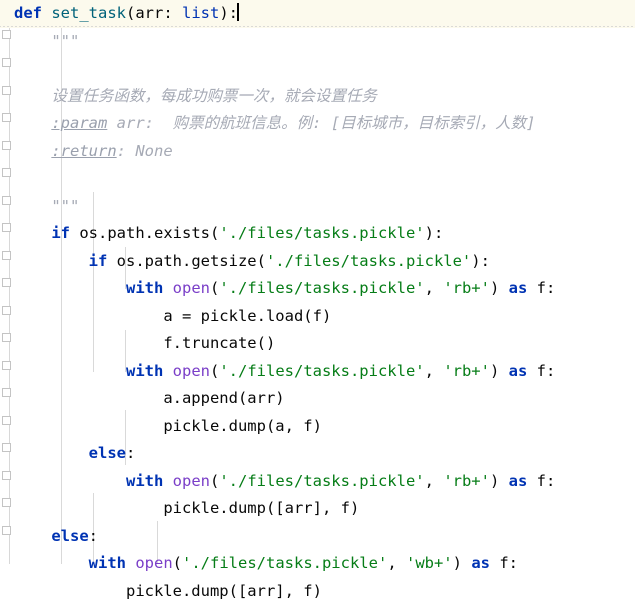  Describe the element at coordinates (65, 41) in the screenshot. I see `code-token-docq: """` at that location.